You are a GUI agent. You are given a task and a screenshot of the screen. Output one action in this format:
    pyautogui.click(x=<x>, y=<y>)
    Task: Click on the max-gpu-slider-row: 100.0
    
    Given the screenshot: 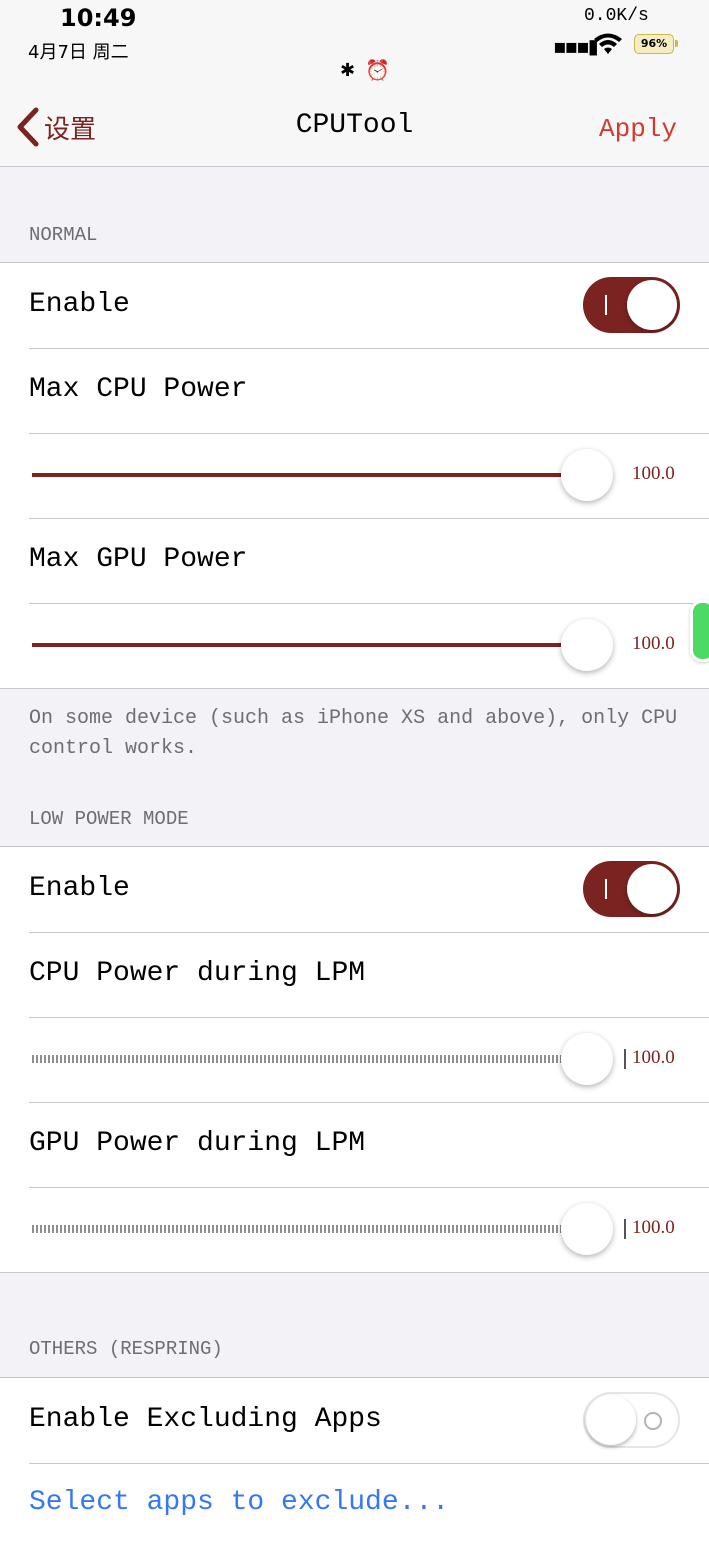 What is the action you would take?
    pyautogui.click(x=354, y=645)
    